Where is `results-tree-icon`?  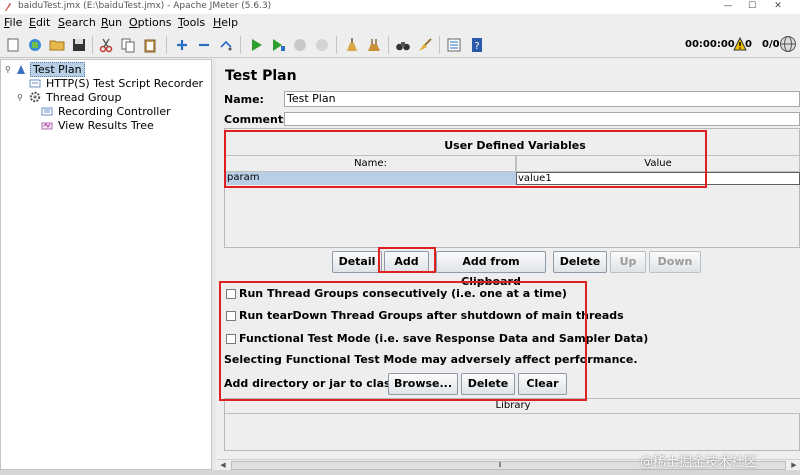 results-tree-icon is located at coordinates (47, 126).